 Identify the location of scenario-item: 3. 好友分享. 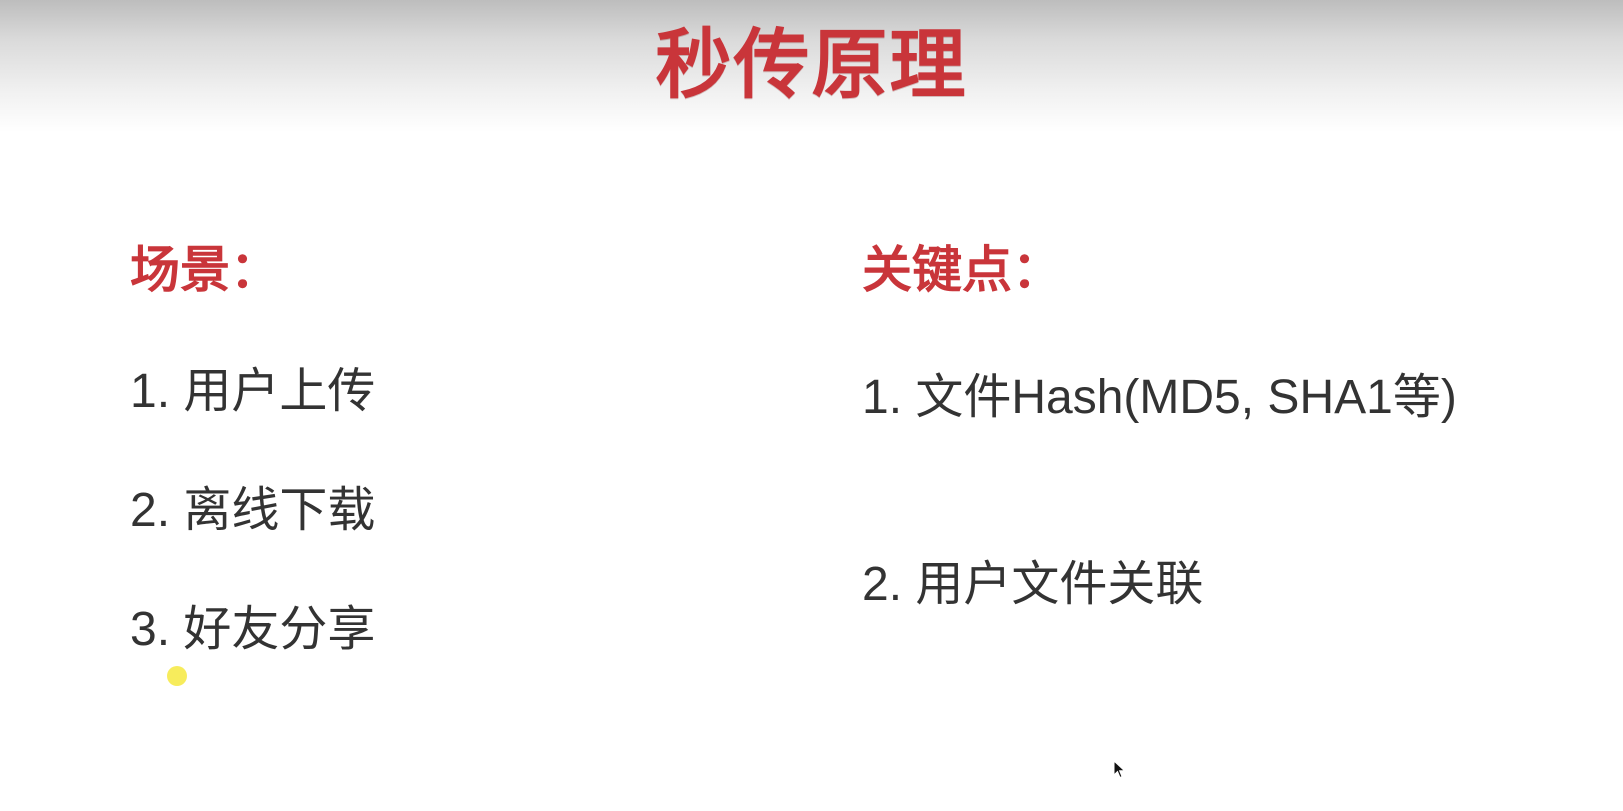
(253, 629).